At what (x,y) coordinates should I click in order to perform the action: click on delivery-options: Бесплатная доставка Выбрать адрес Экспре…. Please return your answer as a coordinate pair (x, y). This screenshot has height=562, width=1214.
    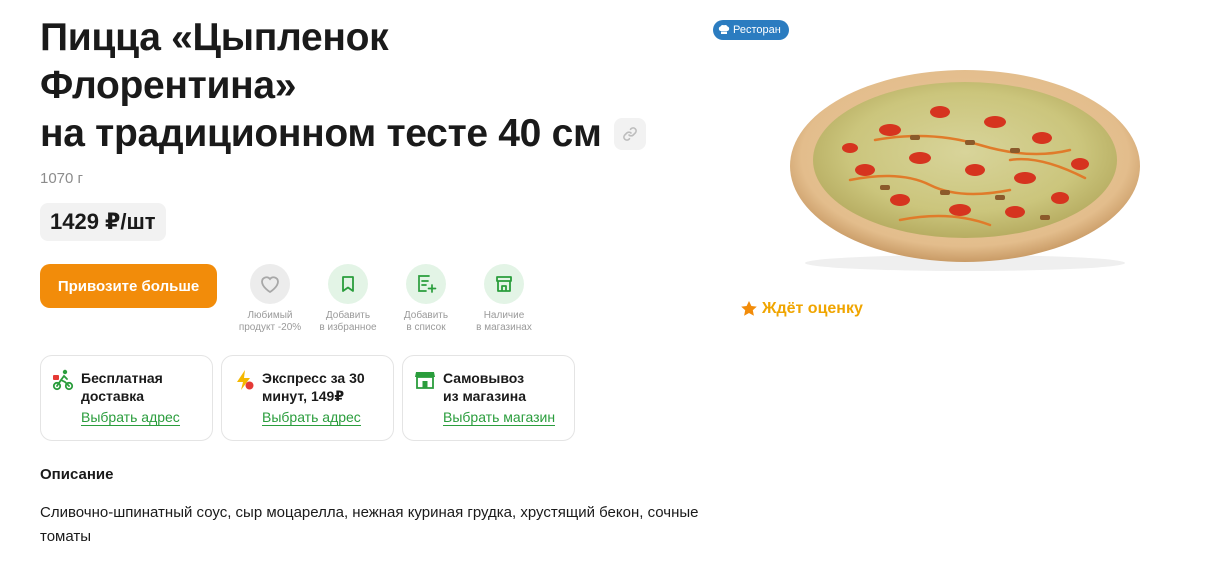
    Looking at the image, I should click on (307, 398).